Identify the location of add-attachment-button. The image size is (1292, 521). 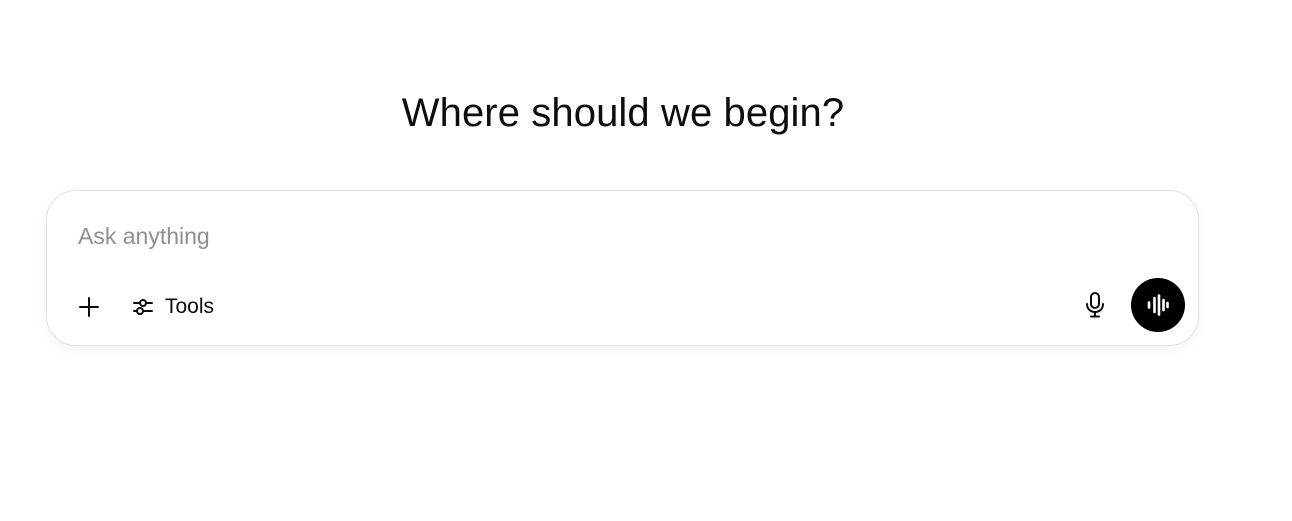
(89, 307).